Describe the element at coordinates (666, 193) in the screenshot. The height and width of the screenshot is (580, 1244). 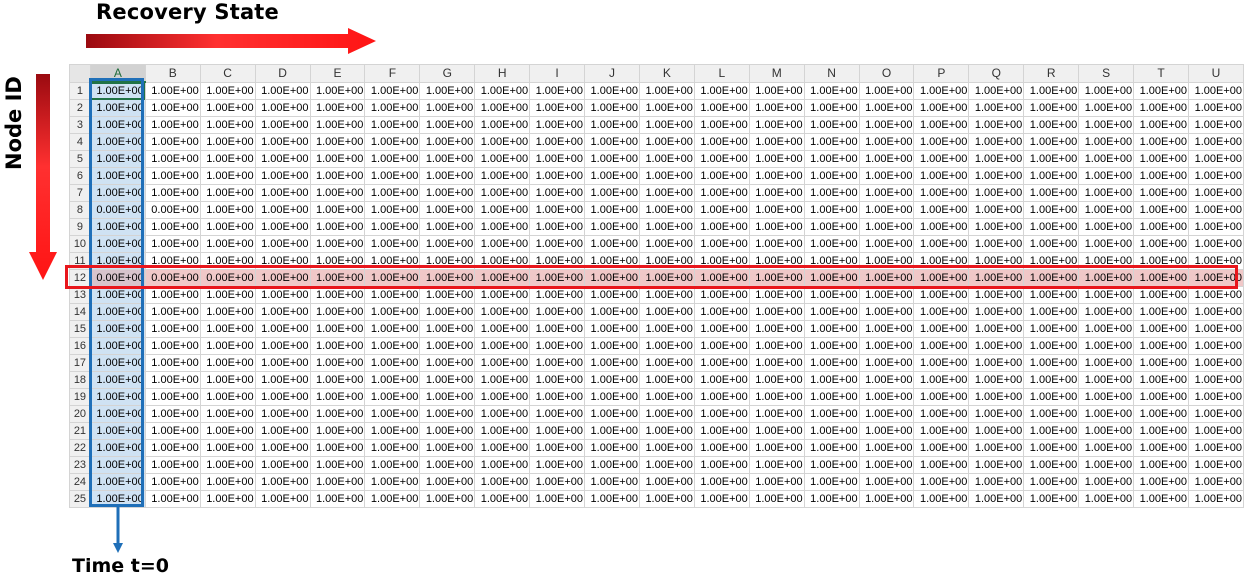
I see `cell-k7: 1.00E+00` at that location.